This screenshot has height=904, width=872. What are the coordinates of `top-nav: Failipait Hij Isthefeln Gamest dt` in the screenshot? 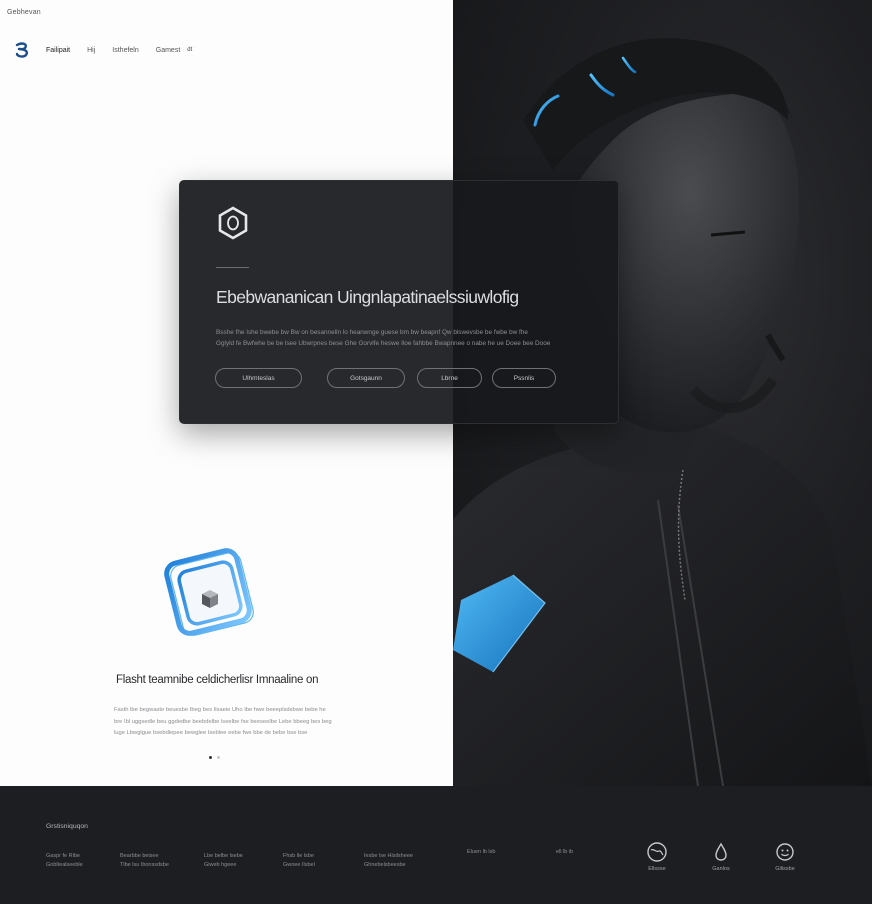 It's located at (111, 50).